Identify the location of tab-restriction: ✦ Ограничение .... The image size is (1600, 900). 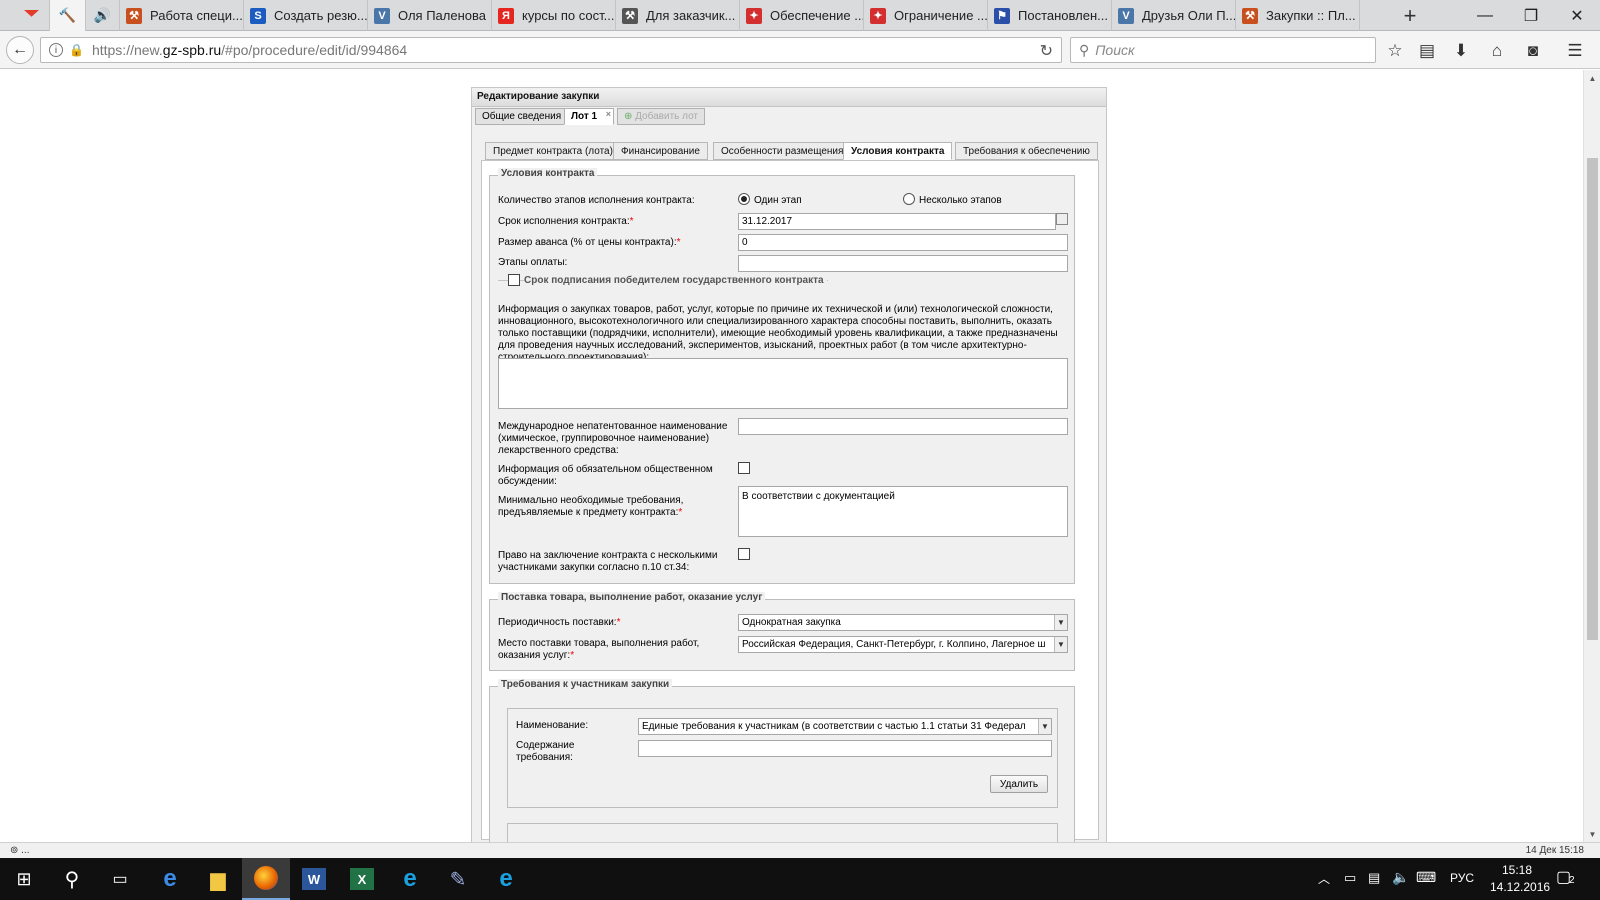
(926, 15).